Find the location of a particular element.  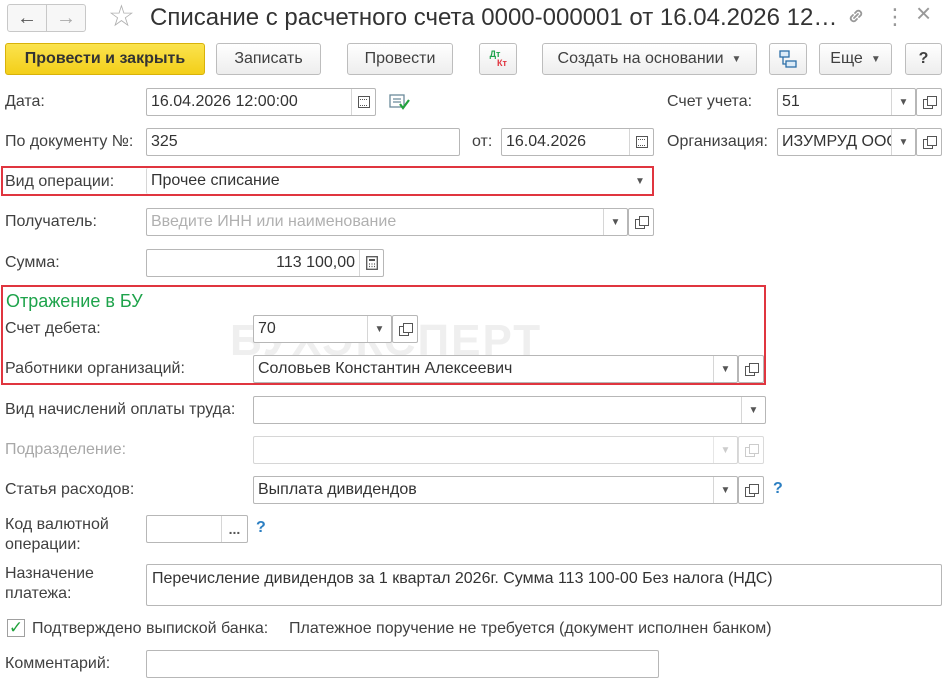

open-expense-item-button is located at coordinates (751, 490).